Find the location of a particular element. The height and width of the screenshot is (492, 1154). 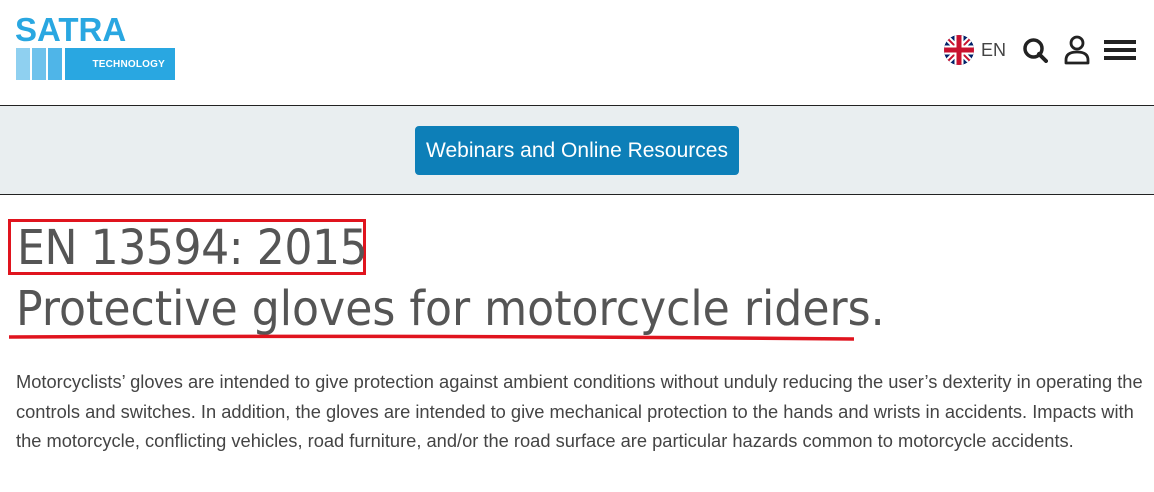

user-icon is located at coordinates (1077, 50).